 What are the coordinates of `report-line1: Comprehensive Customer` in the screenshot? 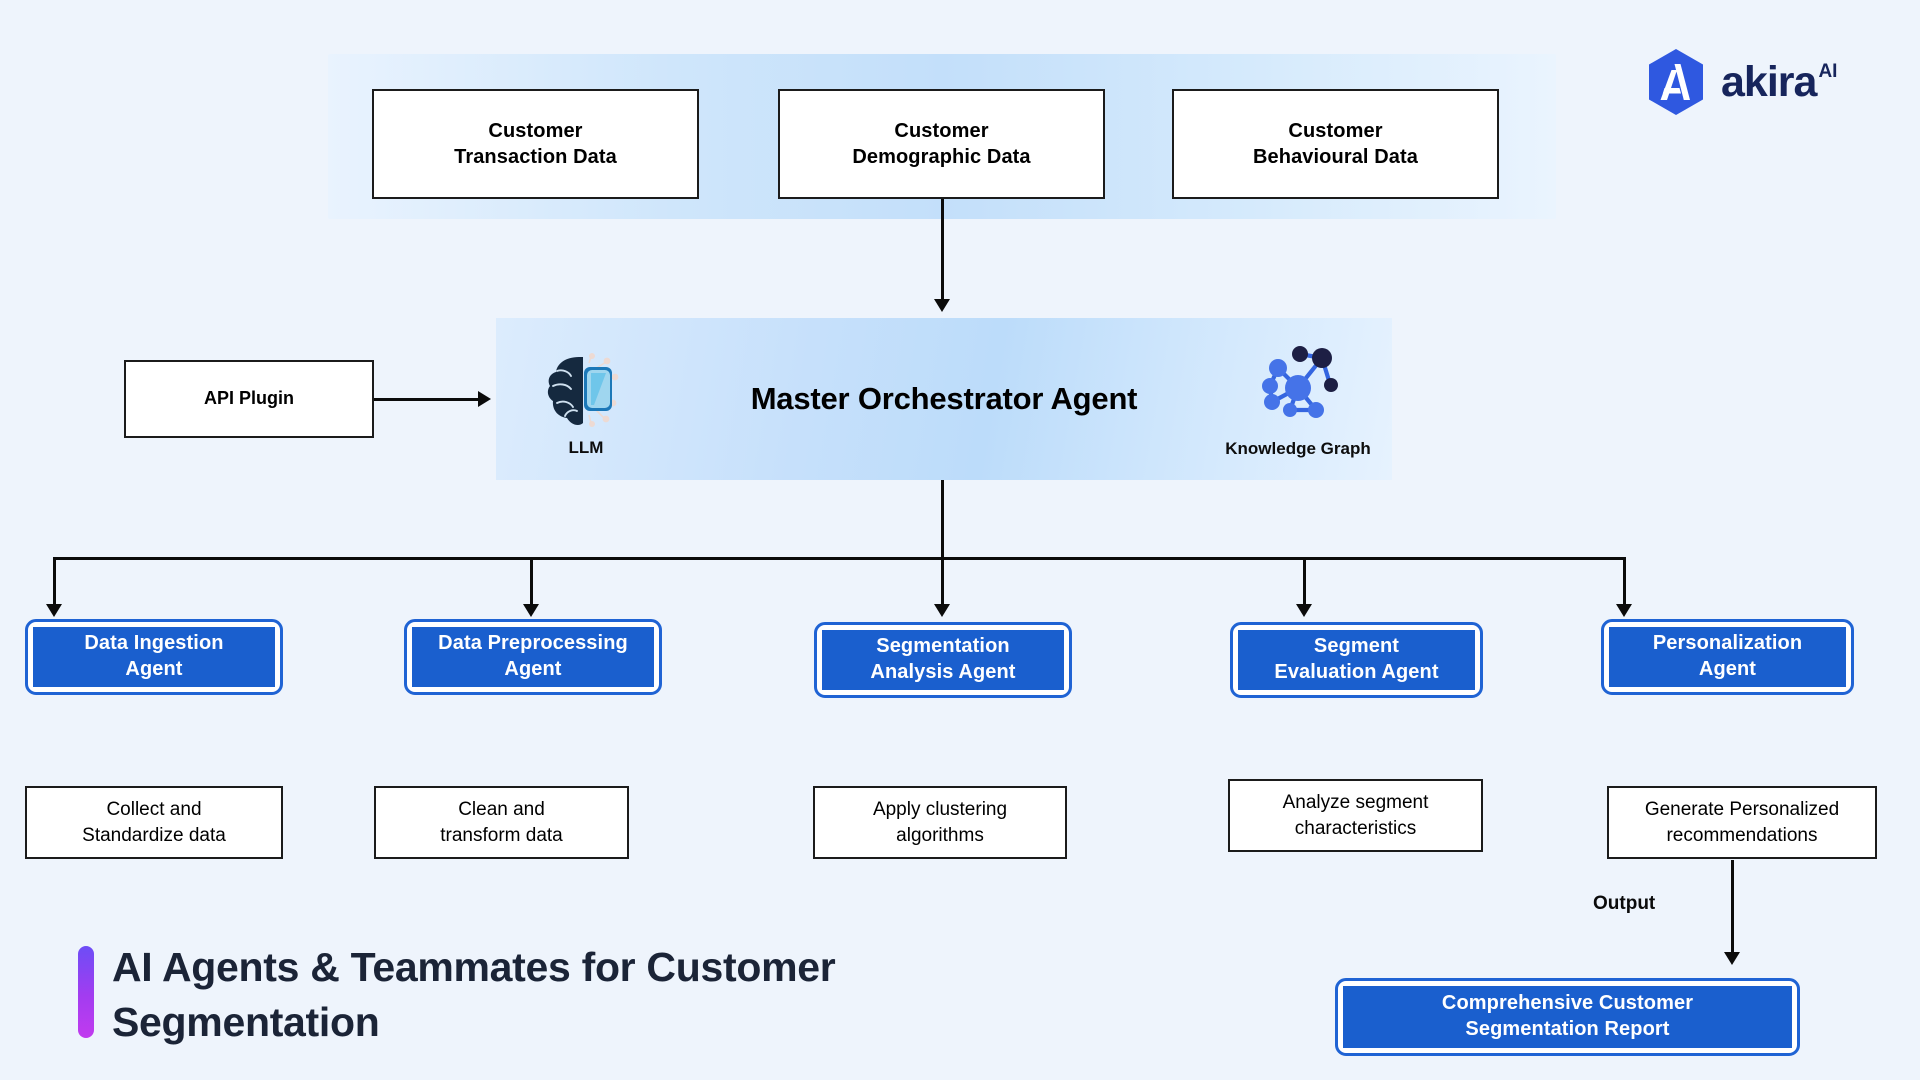 It's located at (1567, 1003).